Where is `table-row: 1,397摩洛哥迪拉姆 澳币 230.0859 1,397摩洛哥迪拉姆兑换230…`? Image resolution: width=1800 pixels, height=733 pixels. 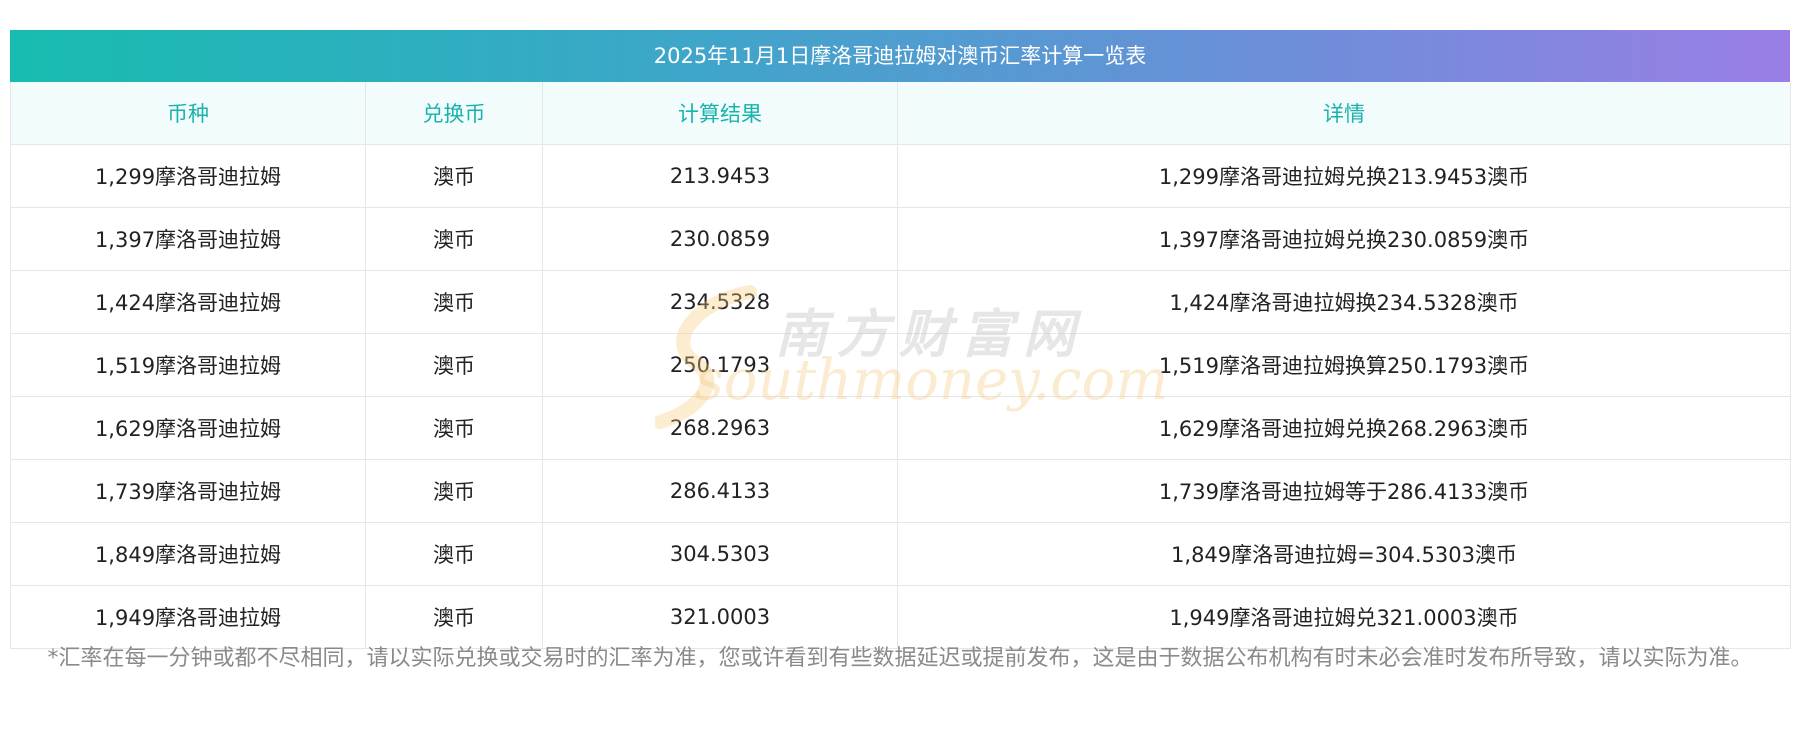 table-row: 1,397摩洛哥迪拉姆 澳币 230.0859 1,397摩洛哥迪拉姆兑换230… is located at coordinates (900, 239).